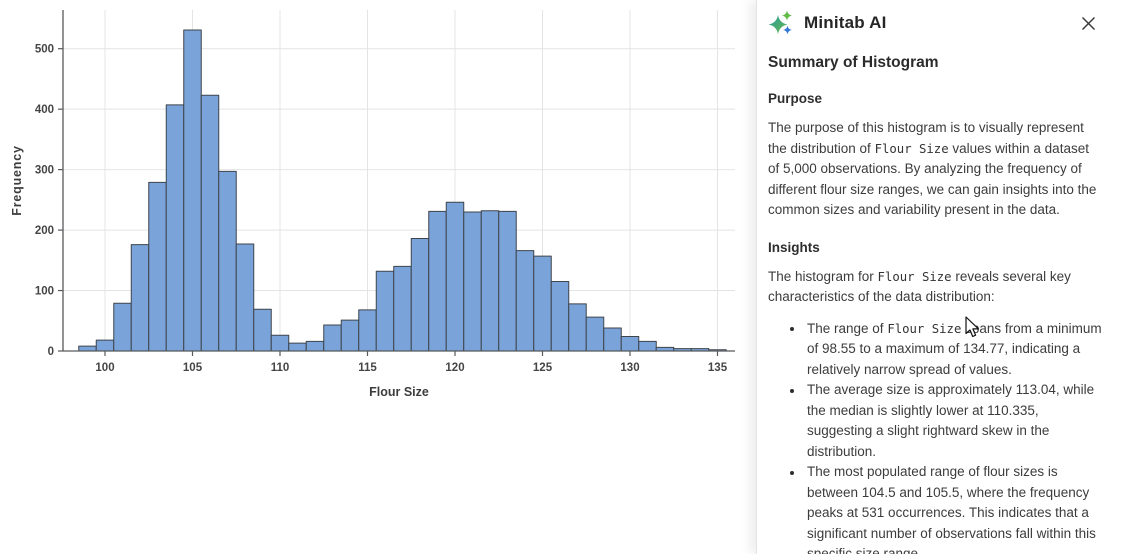 The height and width of the screenshot is (554, 1124). Describe the element at coordinates (454, 368) in the screenshot. I see `x-tick-label: 120` at that location.